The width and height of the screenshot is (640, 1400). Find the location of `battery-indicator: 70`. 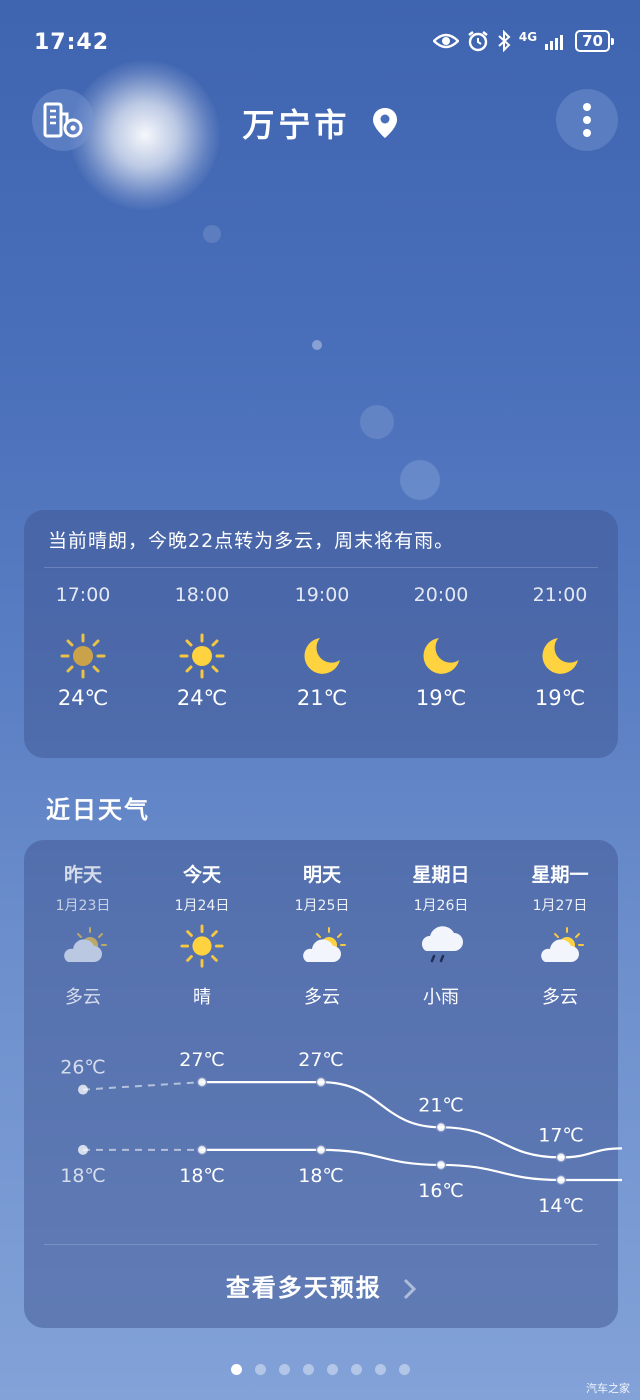

battery-indicator: 70 is located at coordinates (594, 41).